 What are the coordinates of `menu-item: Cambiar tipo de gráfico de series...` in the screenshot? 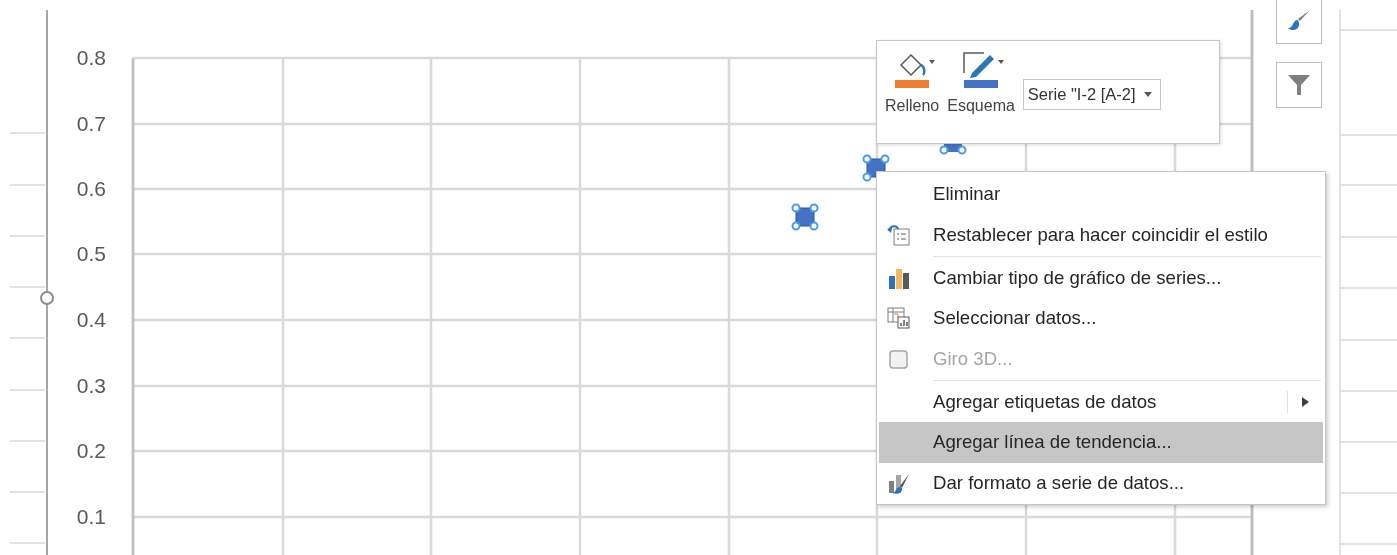 It's located at (1101, 277).